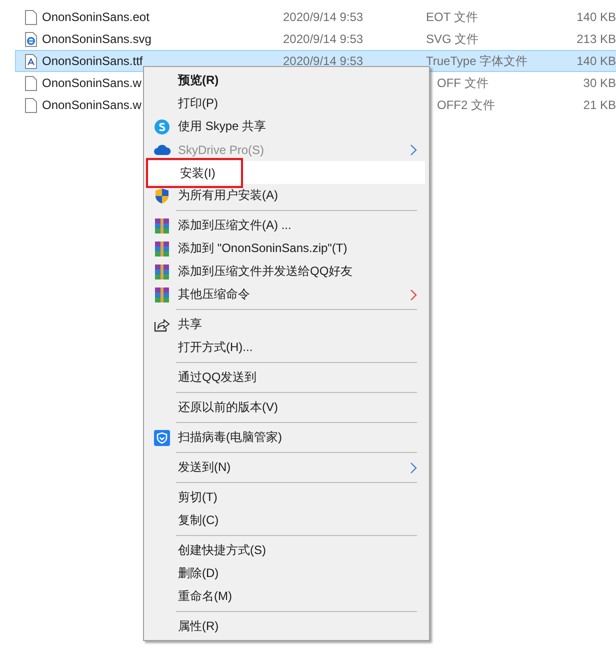  Describe the element at coordinates (96, 17) in the screenshot. I see `file-name: OnonSoninSans.eot` at that location.